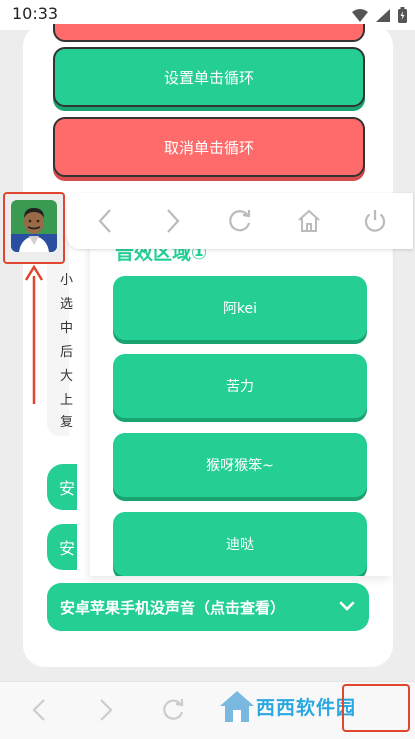 This screenshot has height=739, width=415. I want to click on house-logo-icon, so click(237, 706).